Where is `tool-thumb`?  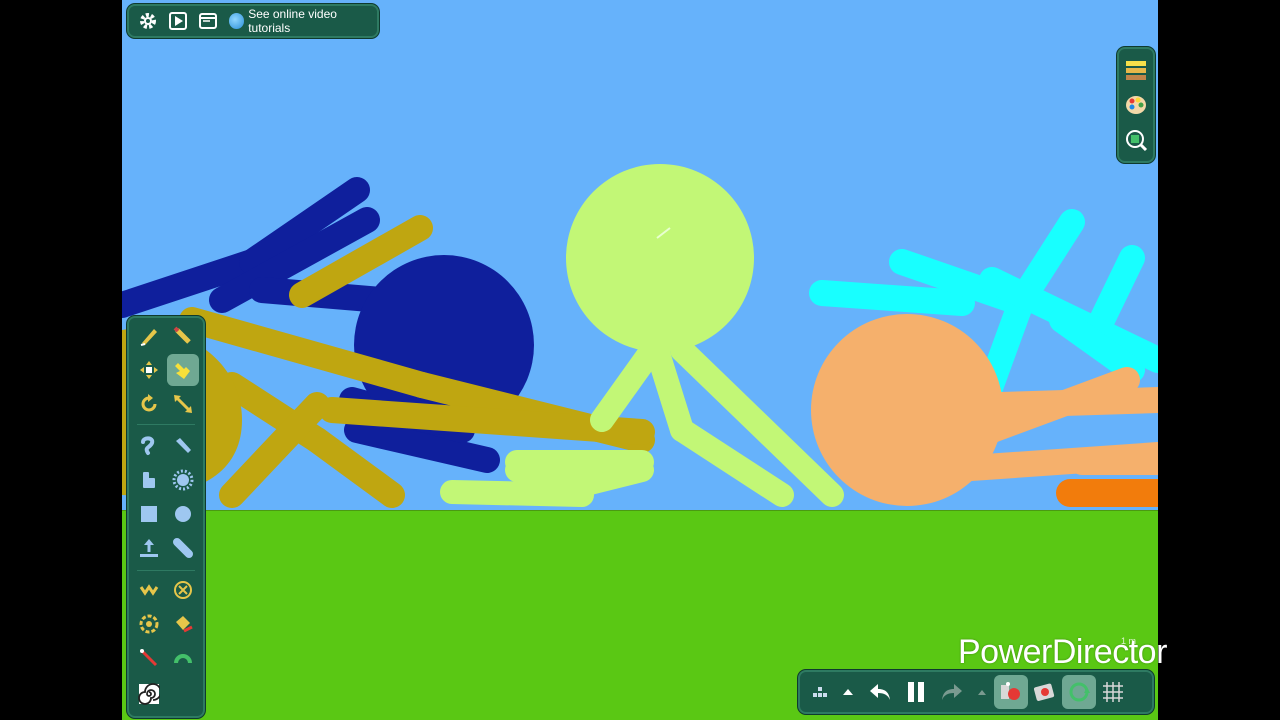 tool-thumb is located at coordinates (149, 480).